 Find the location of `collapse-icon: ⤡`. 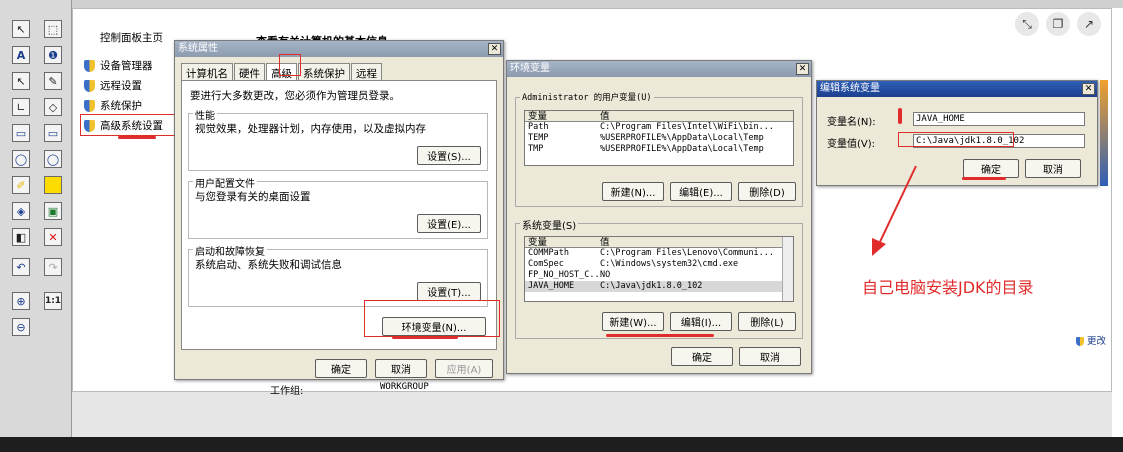

collapse-icon: ⤡ is located at coordinates (1027, 24).